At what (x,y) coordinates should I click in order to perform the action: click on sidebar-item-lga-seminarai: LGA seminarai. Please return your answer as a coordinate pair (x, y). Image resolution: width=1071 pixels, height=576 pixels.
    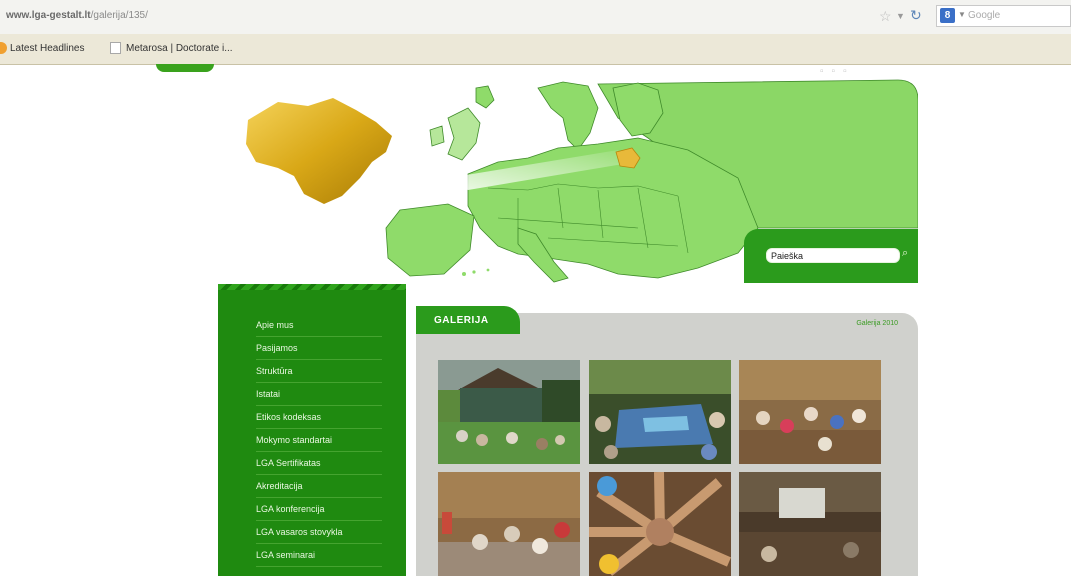
    Looking at the image, I should click on (319, 555).